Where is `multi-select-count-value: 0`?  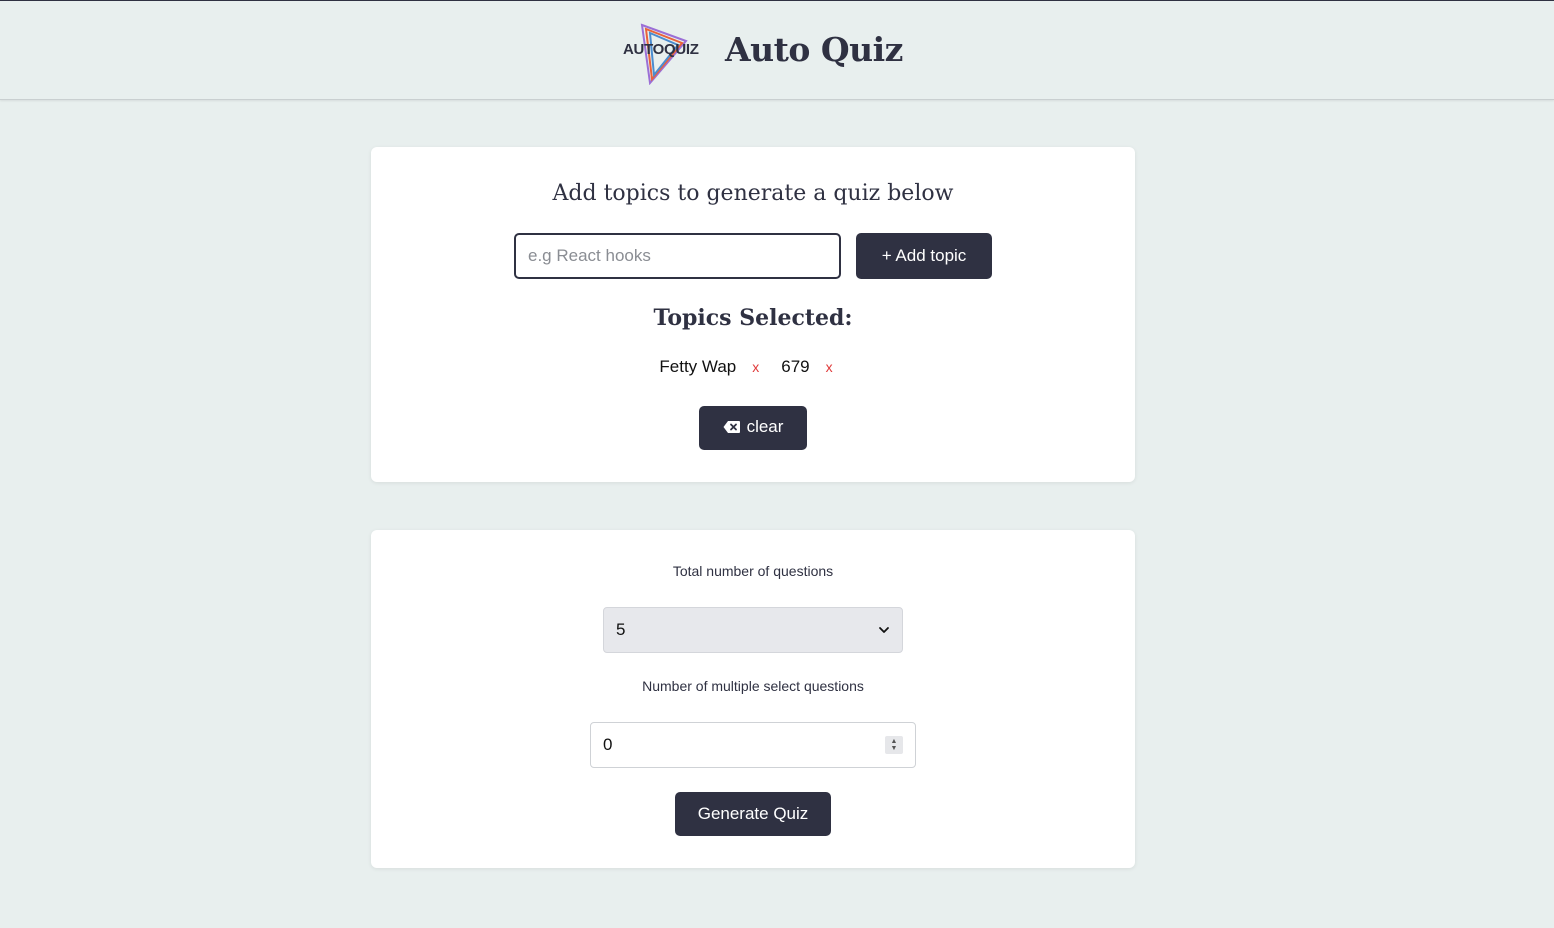 multi-select-count-value: 0 is located at coordinates (608, 744).